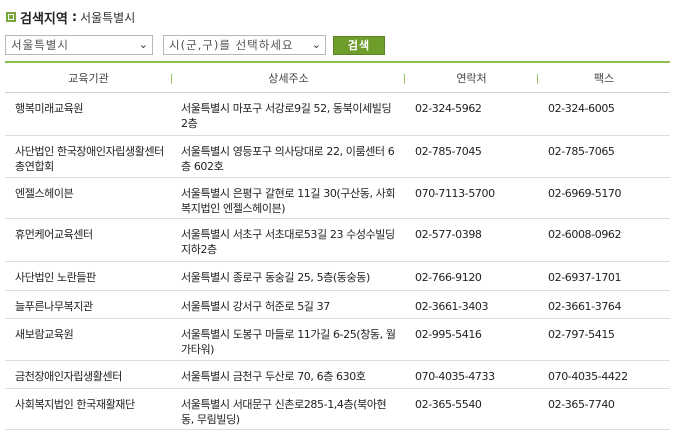 The height and width of the screenshot is (434, 675). I want to click on institution-phone: 02-365-5540, so click(448, 404).